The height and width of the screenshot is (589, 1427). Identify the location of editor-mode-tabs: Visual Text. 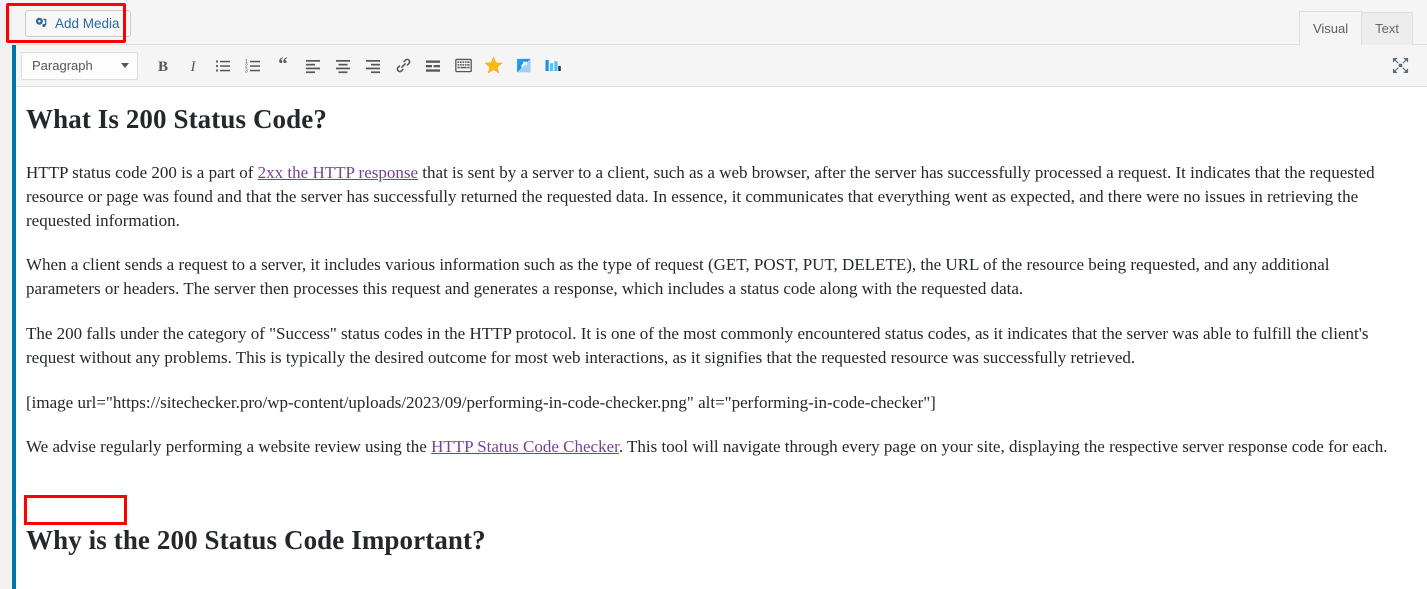
(1355, 28).